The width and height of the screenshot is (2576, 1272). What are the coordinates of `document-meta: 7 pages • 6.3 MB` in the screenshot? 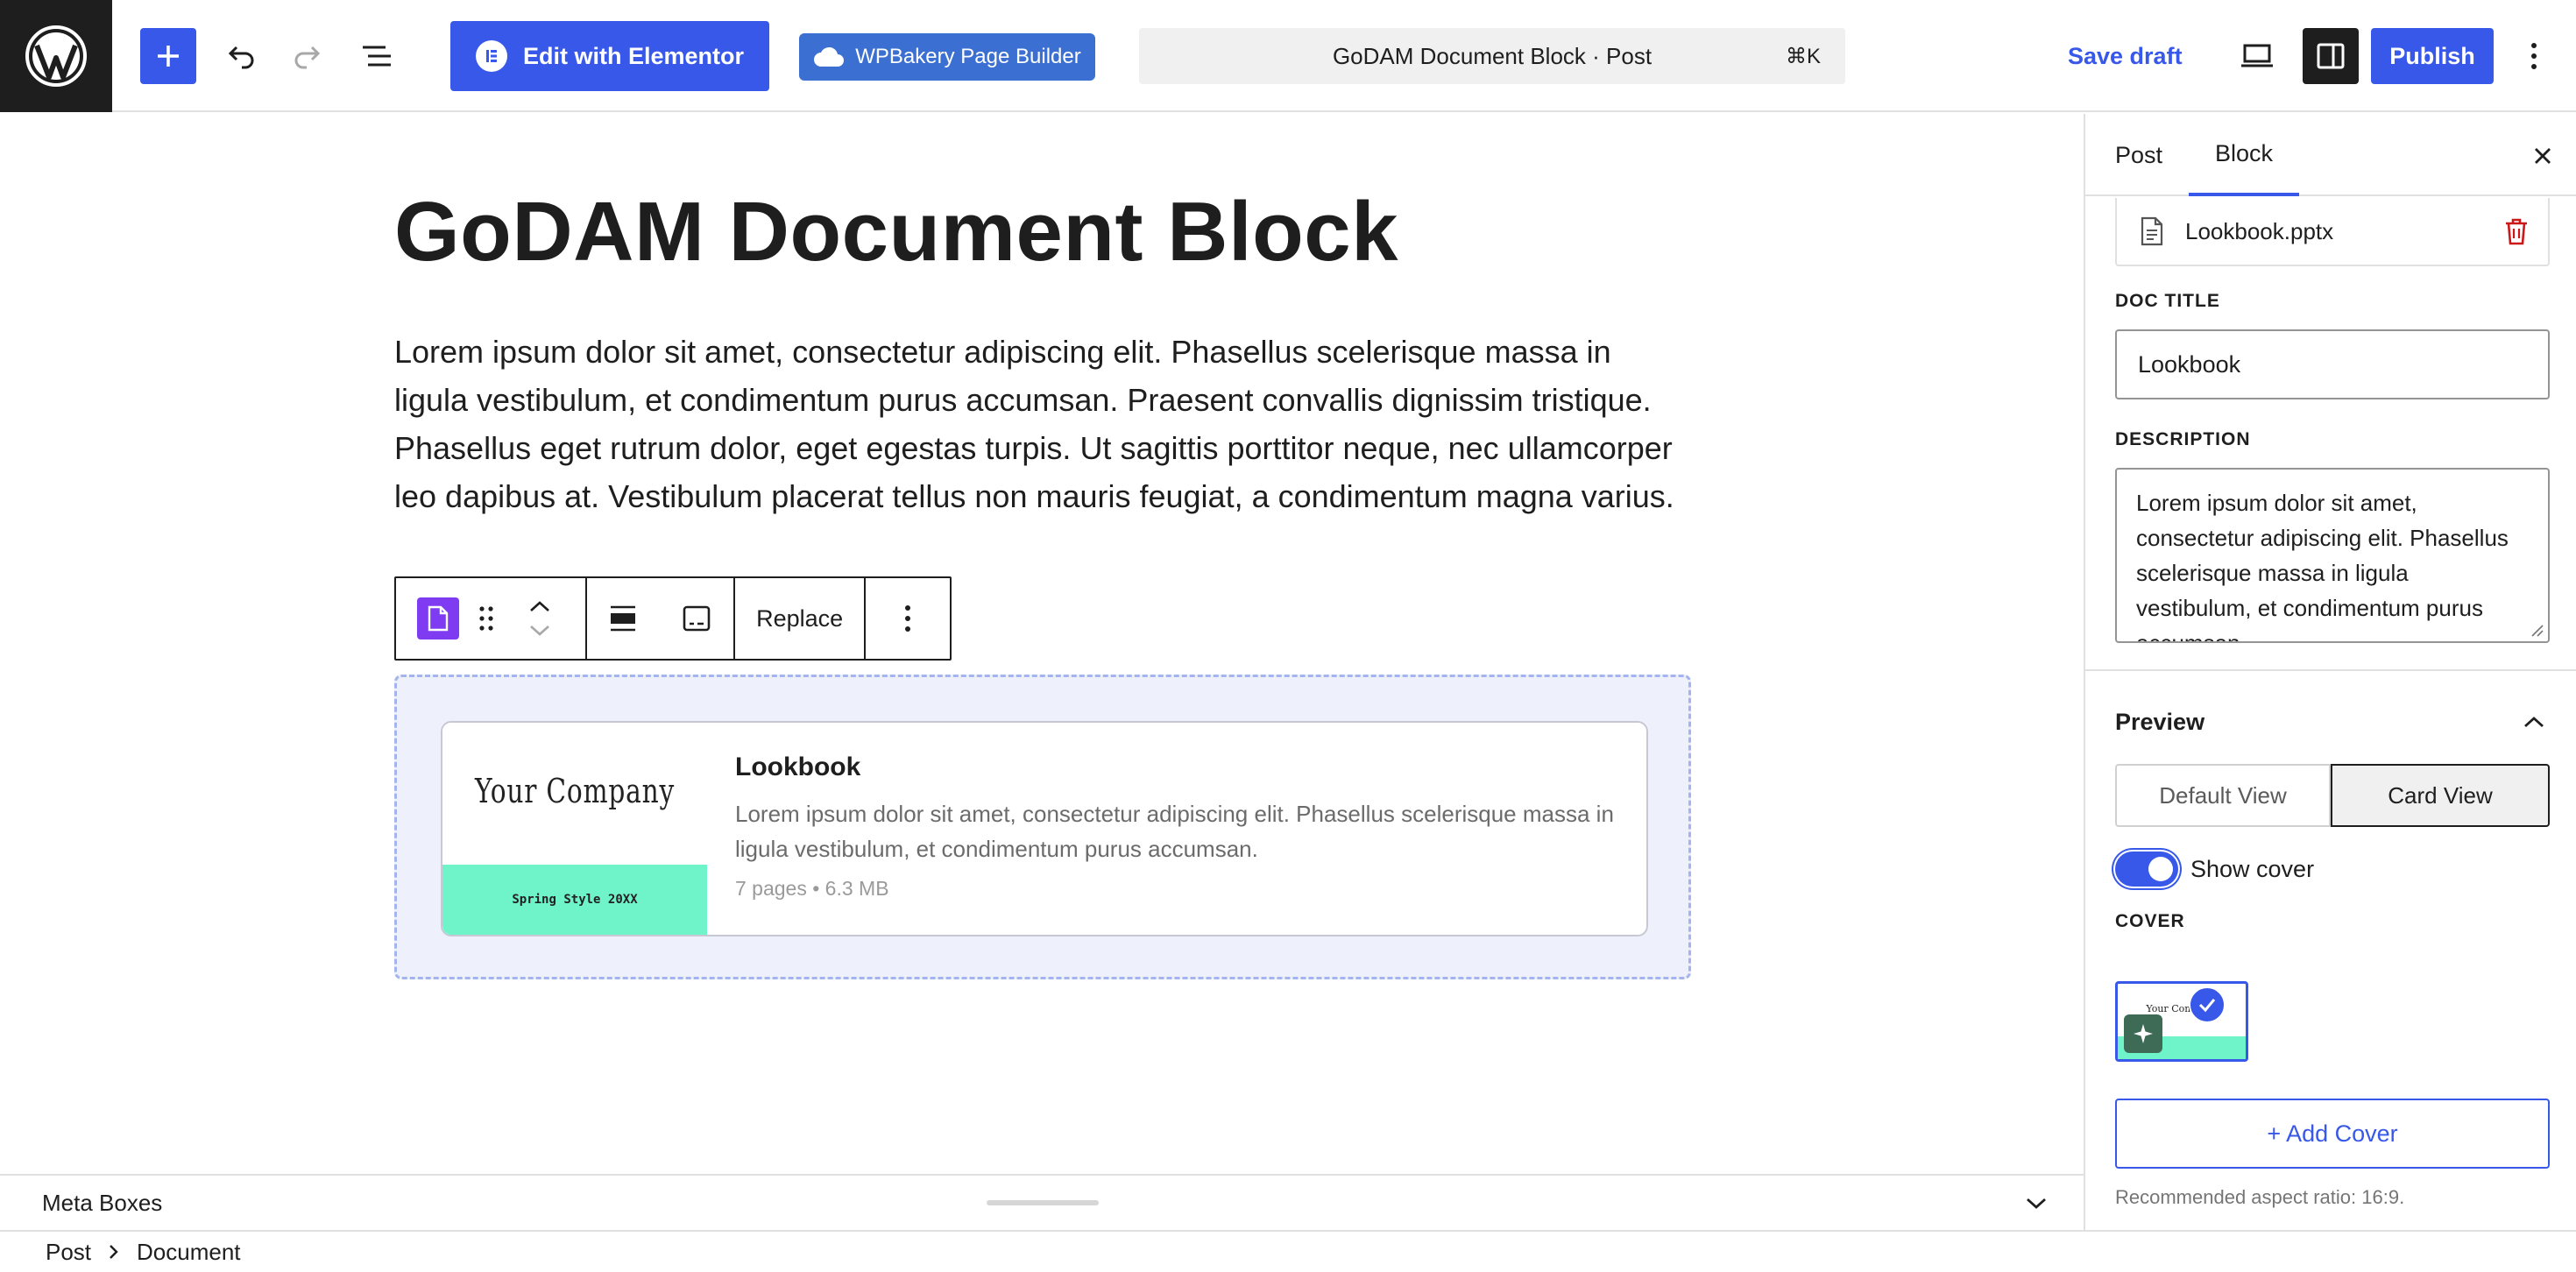 It's located at (812, 889).